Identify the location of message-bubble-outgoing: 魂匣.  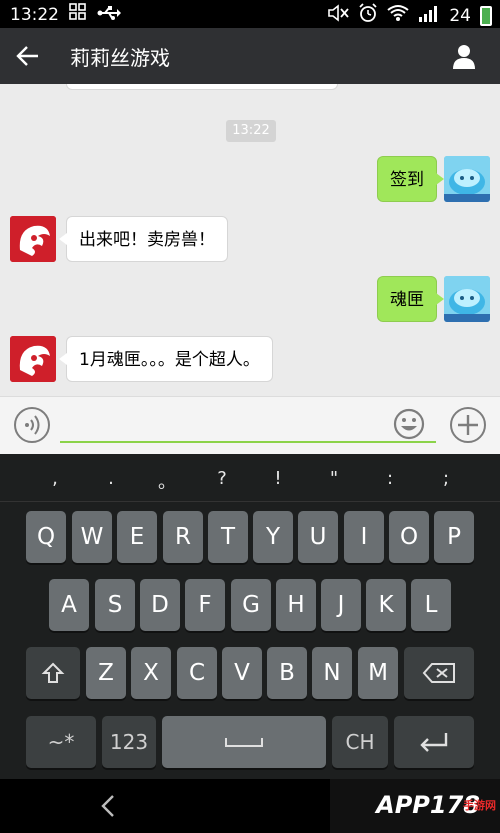
(410, 299).